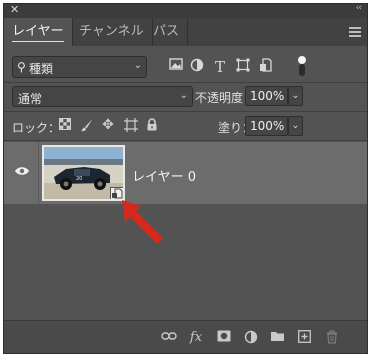 The width and height of the screenshot is (371, 357). I want to click on panel-titlebar: ✕ ‹‹, so click(185, 10).